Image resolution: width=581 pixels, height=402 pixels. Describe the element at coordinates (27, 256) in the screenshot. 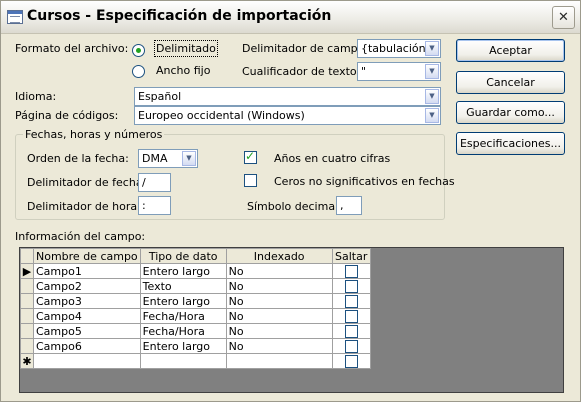

I see `row-selector-header` at that location.